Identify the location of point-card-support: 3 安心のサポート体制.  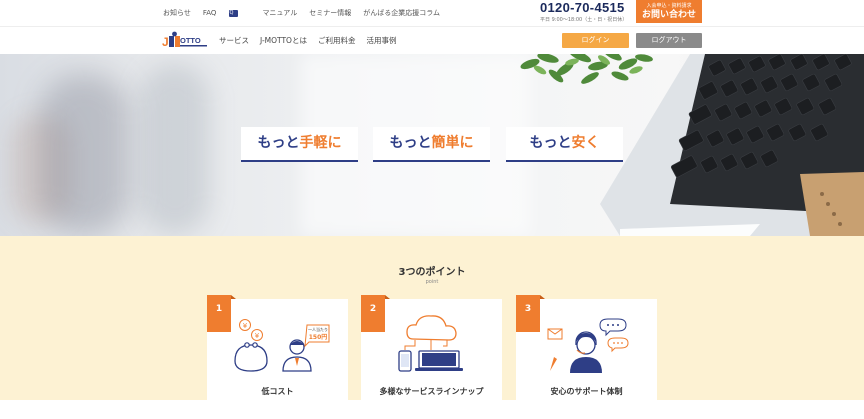
(586, 357).